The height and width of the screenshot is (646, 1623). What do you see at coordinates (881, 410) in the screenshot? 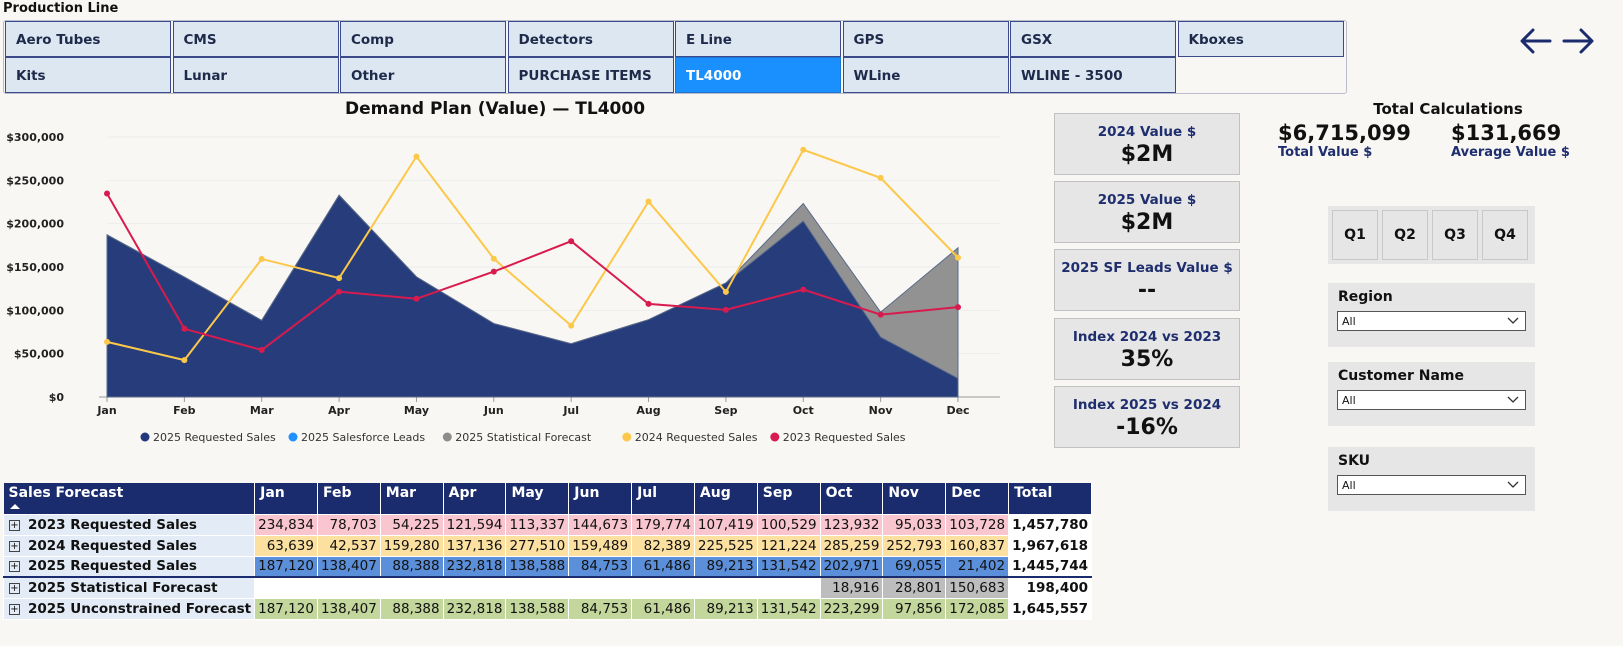
I see `x-tick-label: Nov` at bounding box center [881, 410].